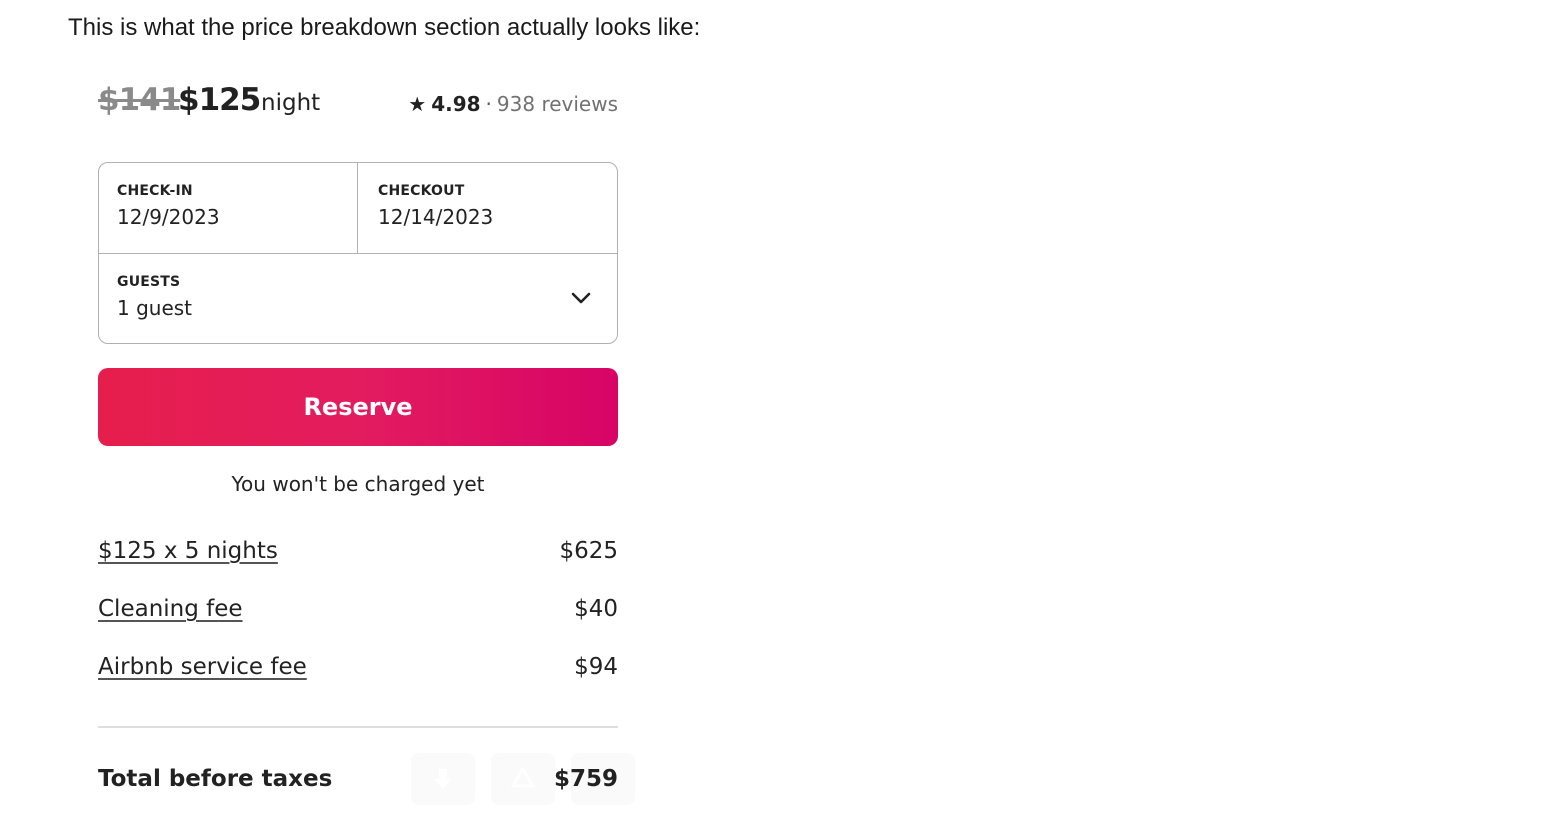 The height and width of the screenshot is (832, 1564). Describe the element at coordinates (358, 105) in the screenshot. I see `price-header: $141 $125 night ★ 4.98 · 938 reviews` at that location.